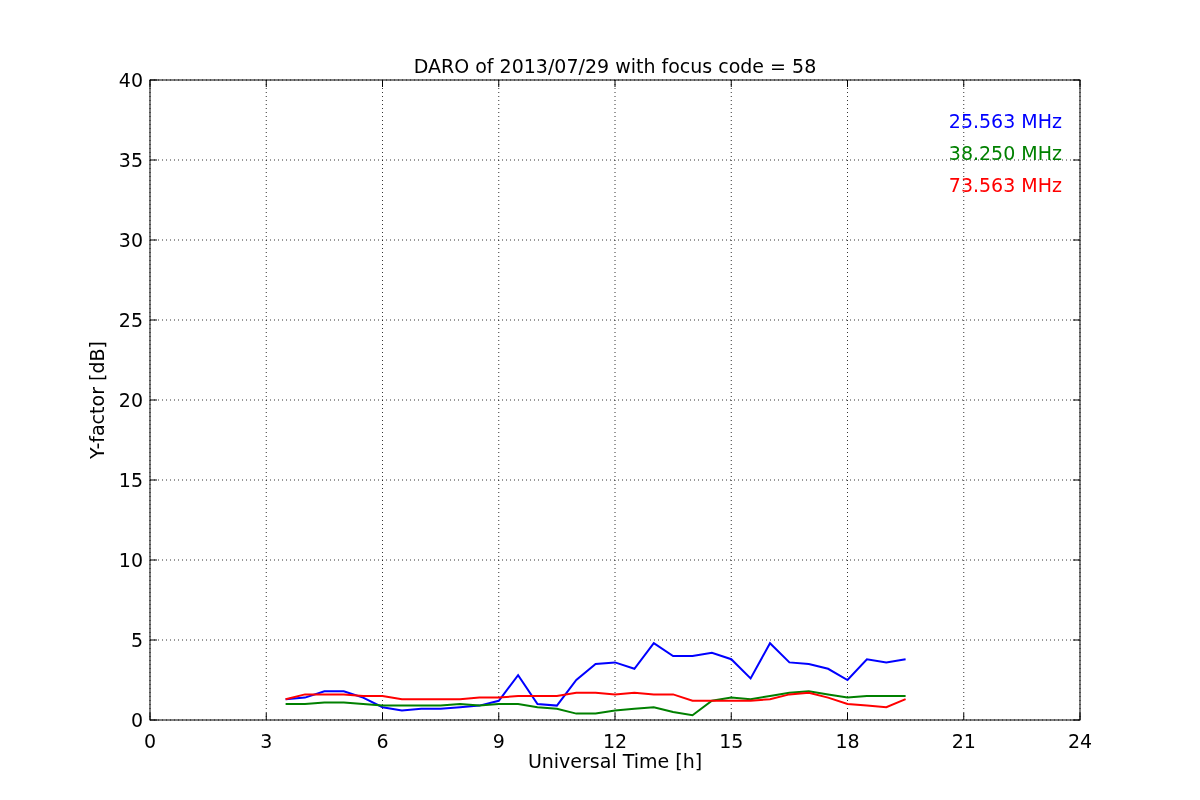  What do you see at coordinates (615, 66) in the screenshot?
I see `chart-title: DARO of 2013/07/29 with focus code = 58` at bounding box center [615, 66].